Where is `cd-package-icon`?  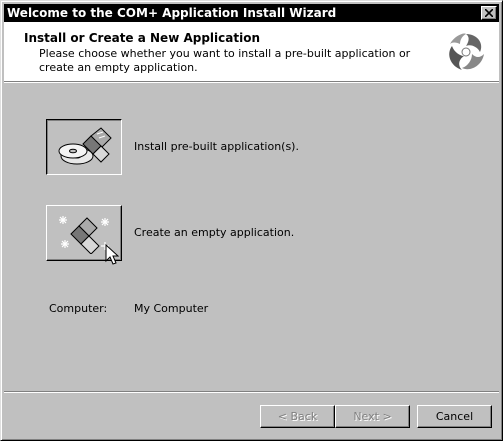 cd-package-icon is located at coordinates (85, 146).